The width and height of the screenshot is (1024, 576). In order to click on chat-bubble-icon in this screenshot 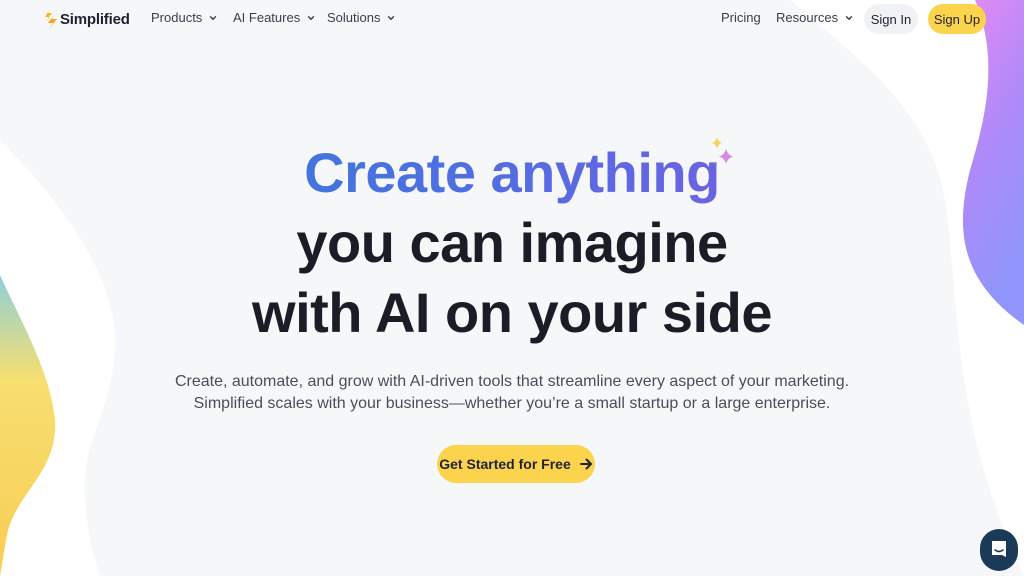, I will do `click(999, 549)`.